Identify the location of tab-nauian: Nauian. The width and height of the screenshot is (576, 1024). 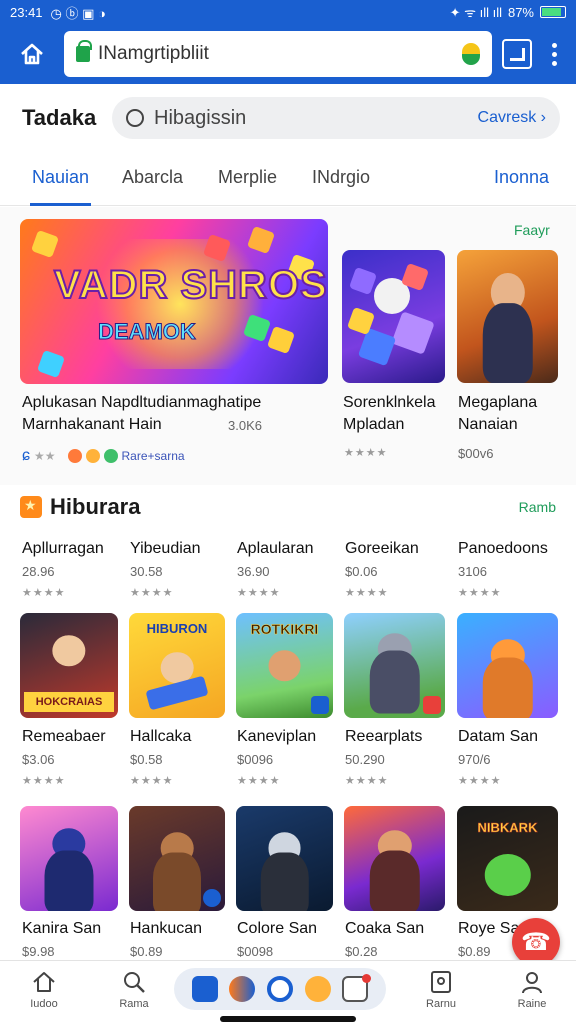
(60, 178).